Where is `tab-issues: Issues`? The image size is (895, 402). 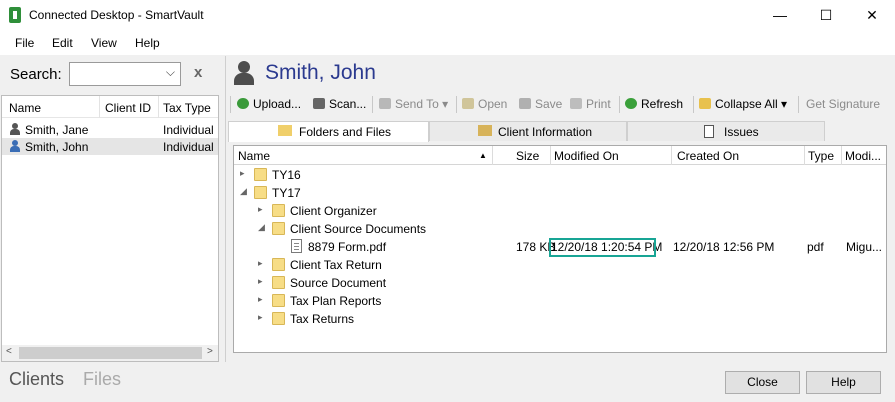
tab-issues: Issues is located at coordinates (726, 131).